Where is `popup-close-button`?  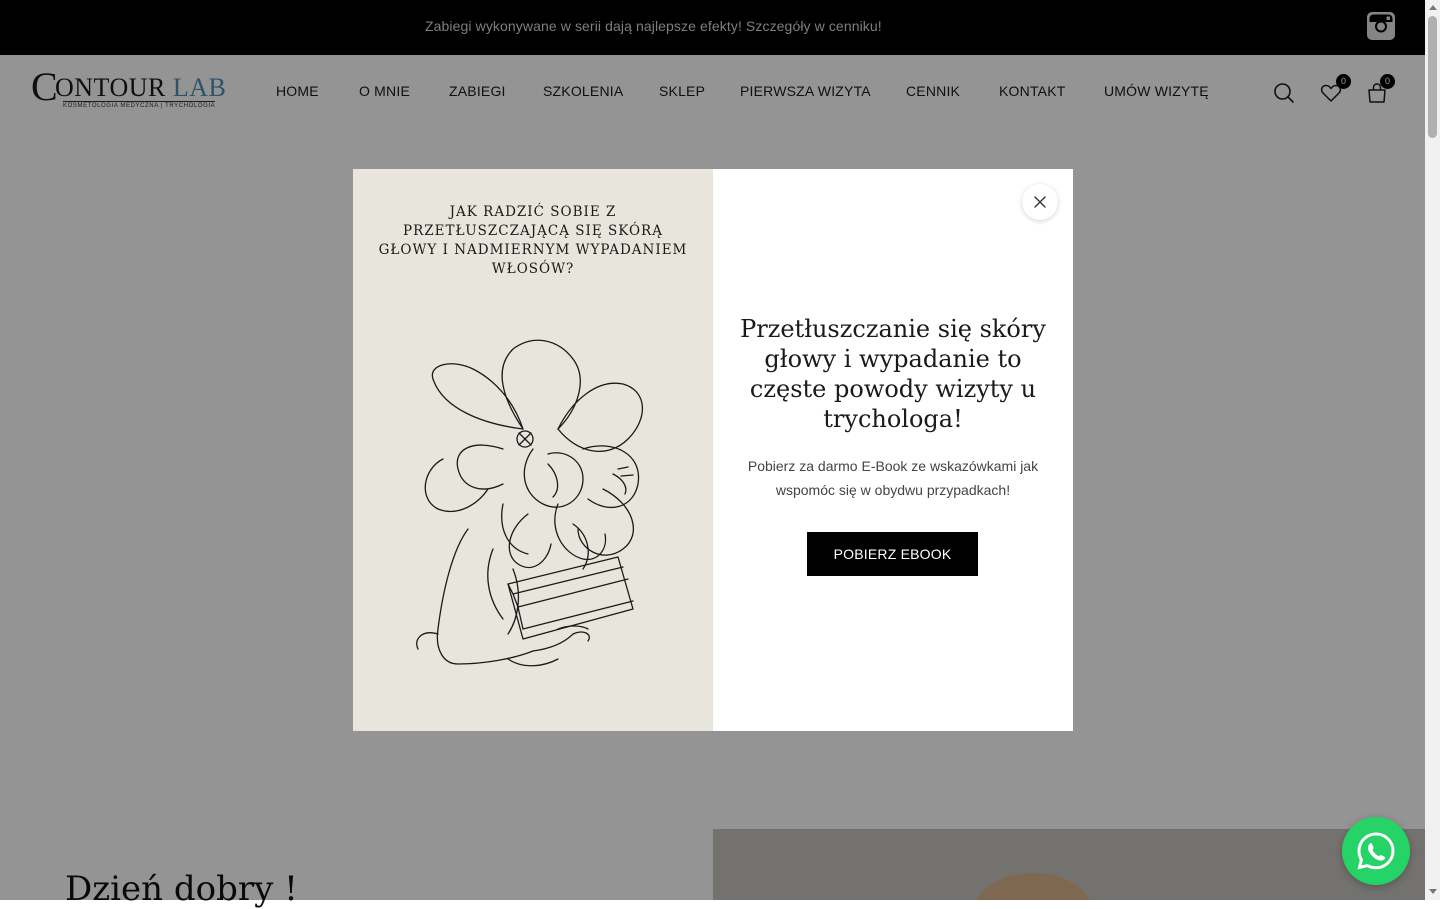 popup-close-button is located at coordinates (1040, 202).